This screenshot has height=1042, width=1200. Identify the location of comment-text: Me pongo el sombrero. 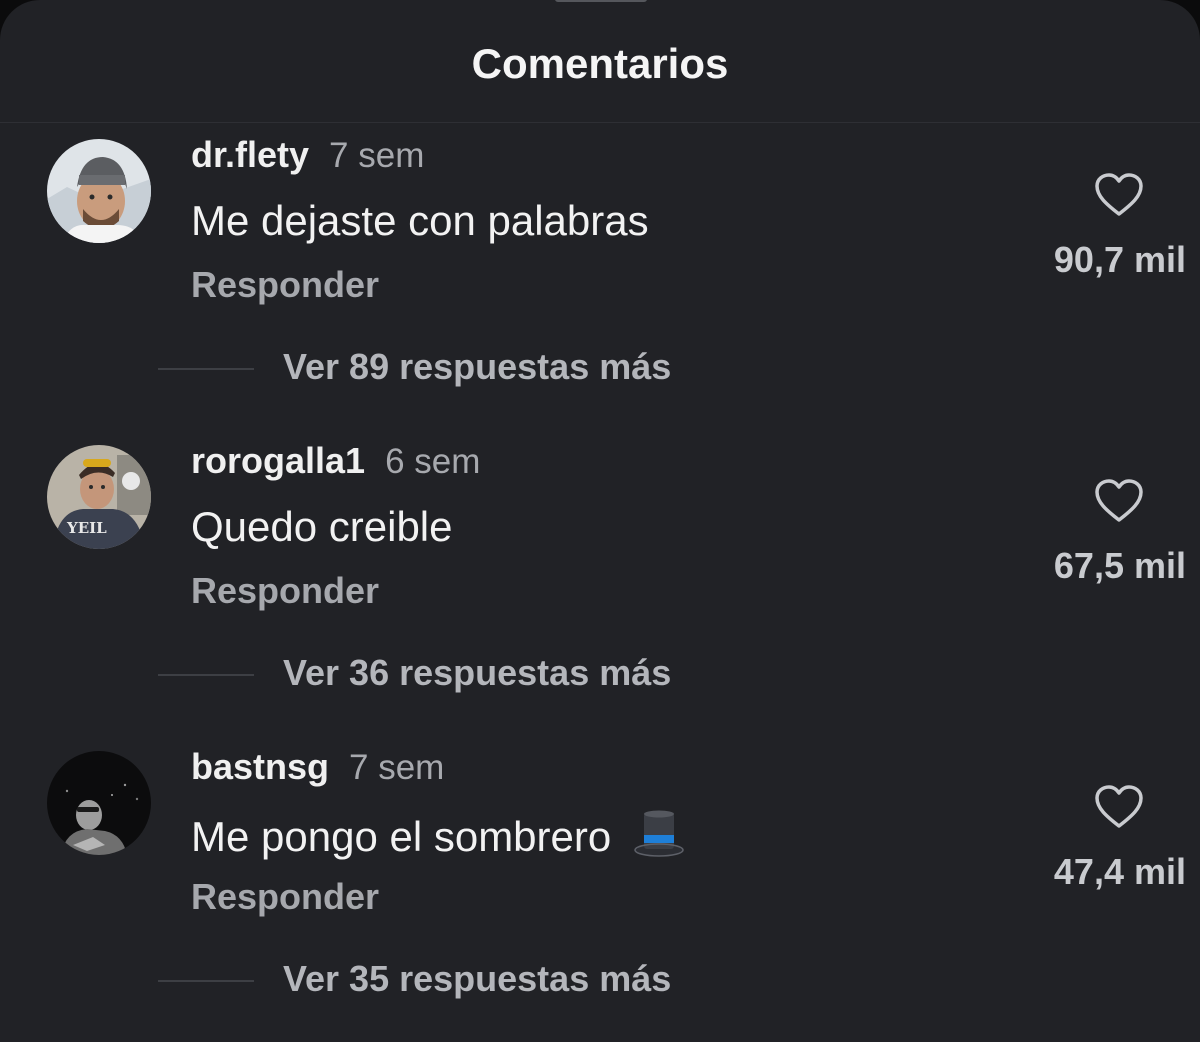
(438, 838).